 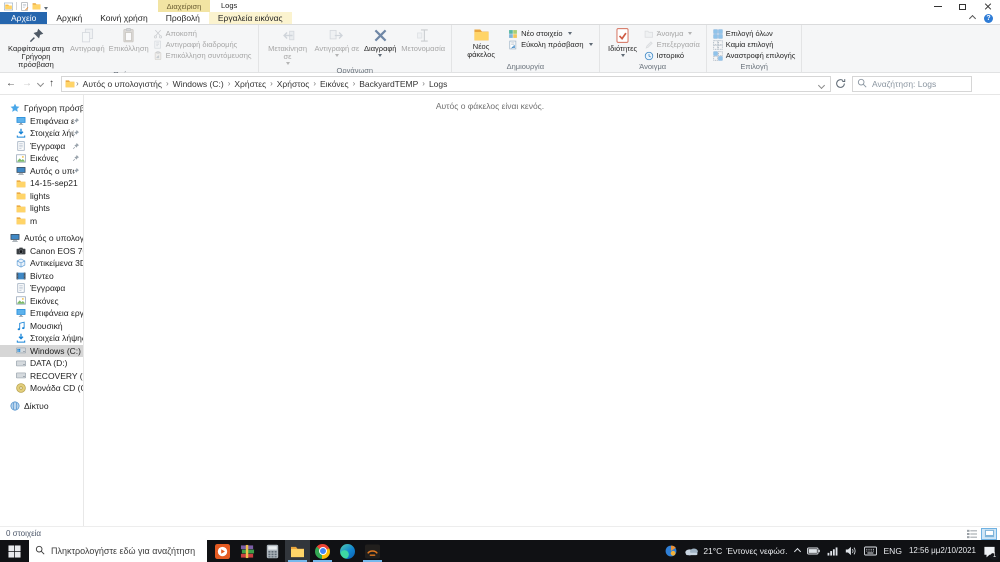 What do you see at coordinates (649, 56) in the screenshot?
I see `history-icon` at bounding box center [649, 56].